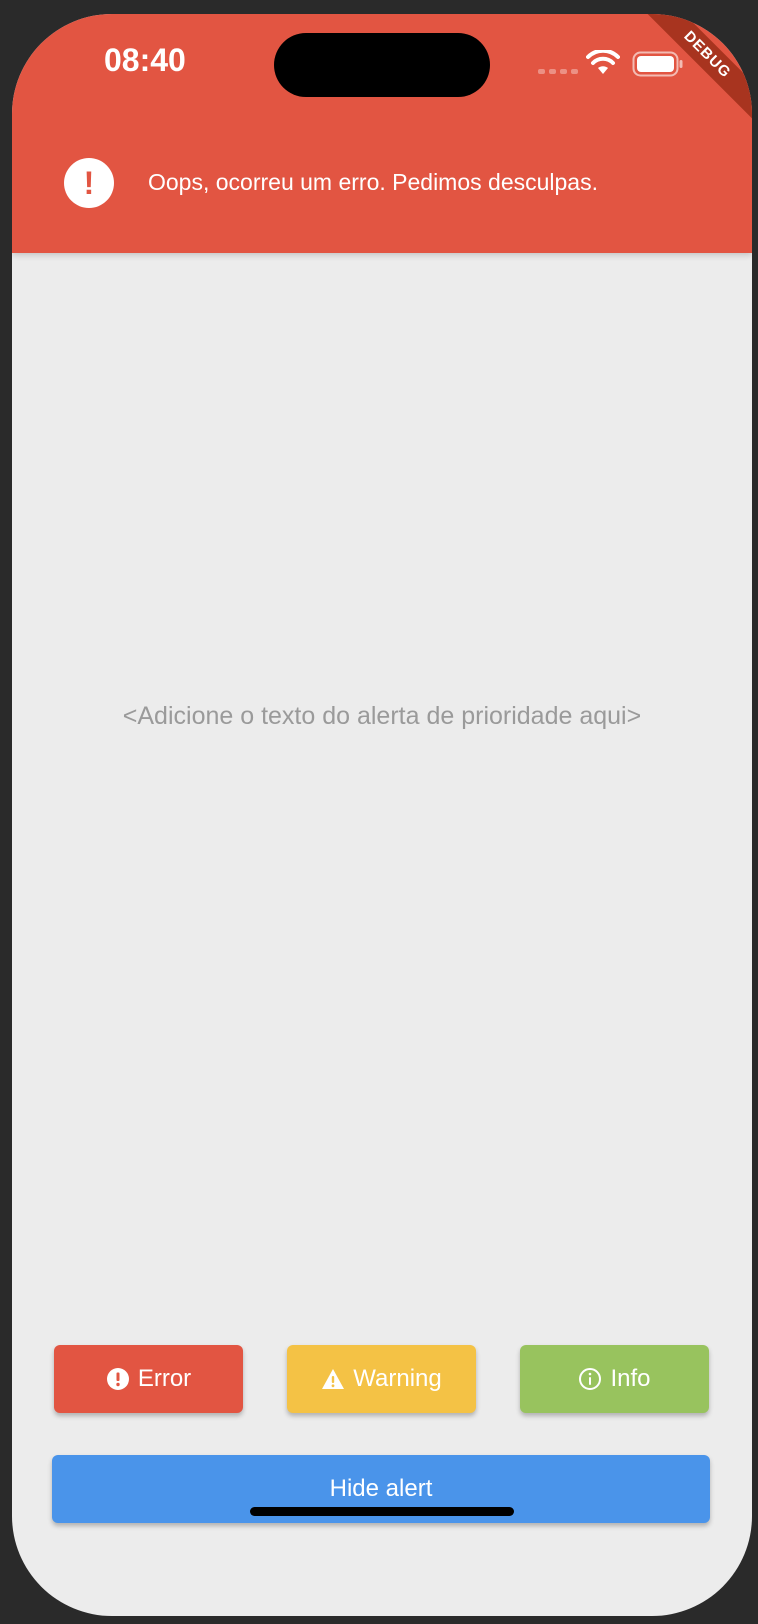 This screenshot has width=758, height=1624. What do you see at coordinates (381, 1488) in the screenshot?
I see `hide-alert-button-label: Hide alert` at bounding box center [381, 1488].